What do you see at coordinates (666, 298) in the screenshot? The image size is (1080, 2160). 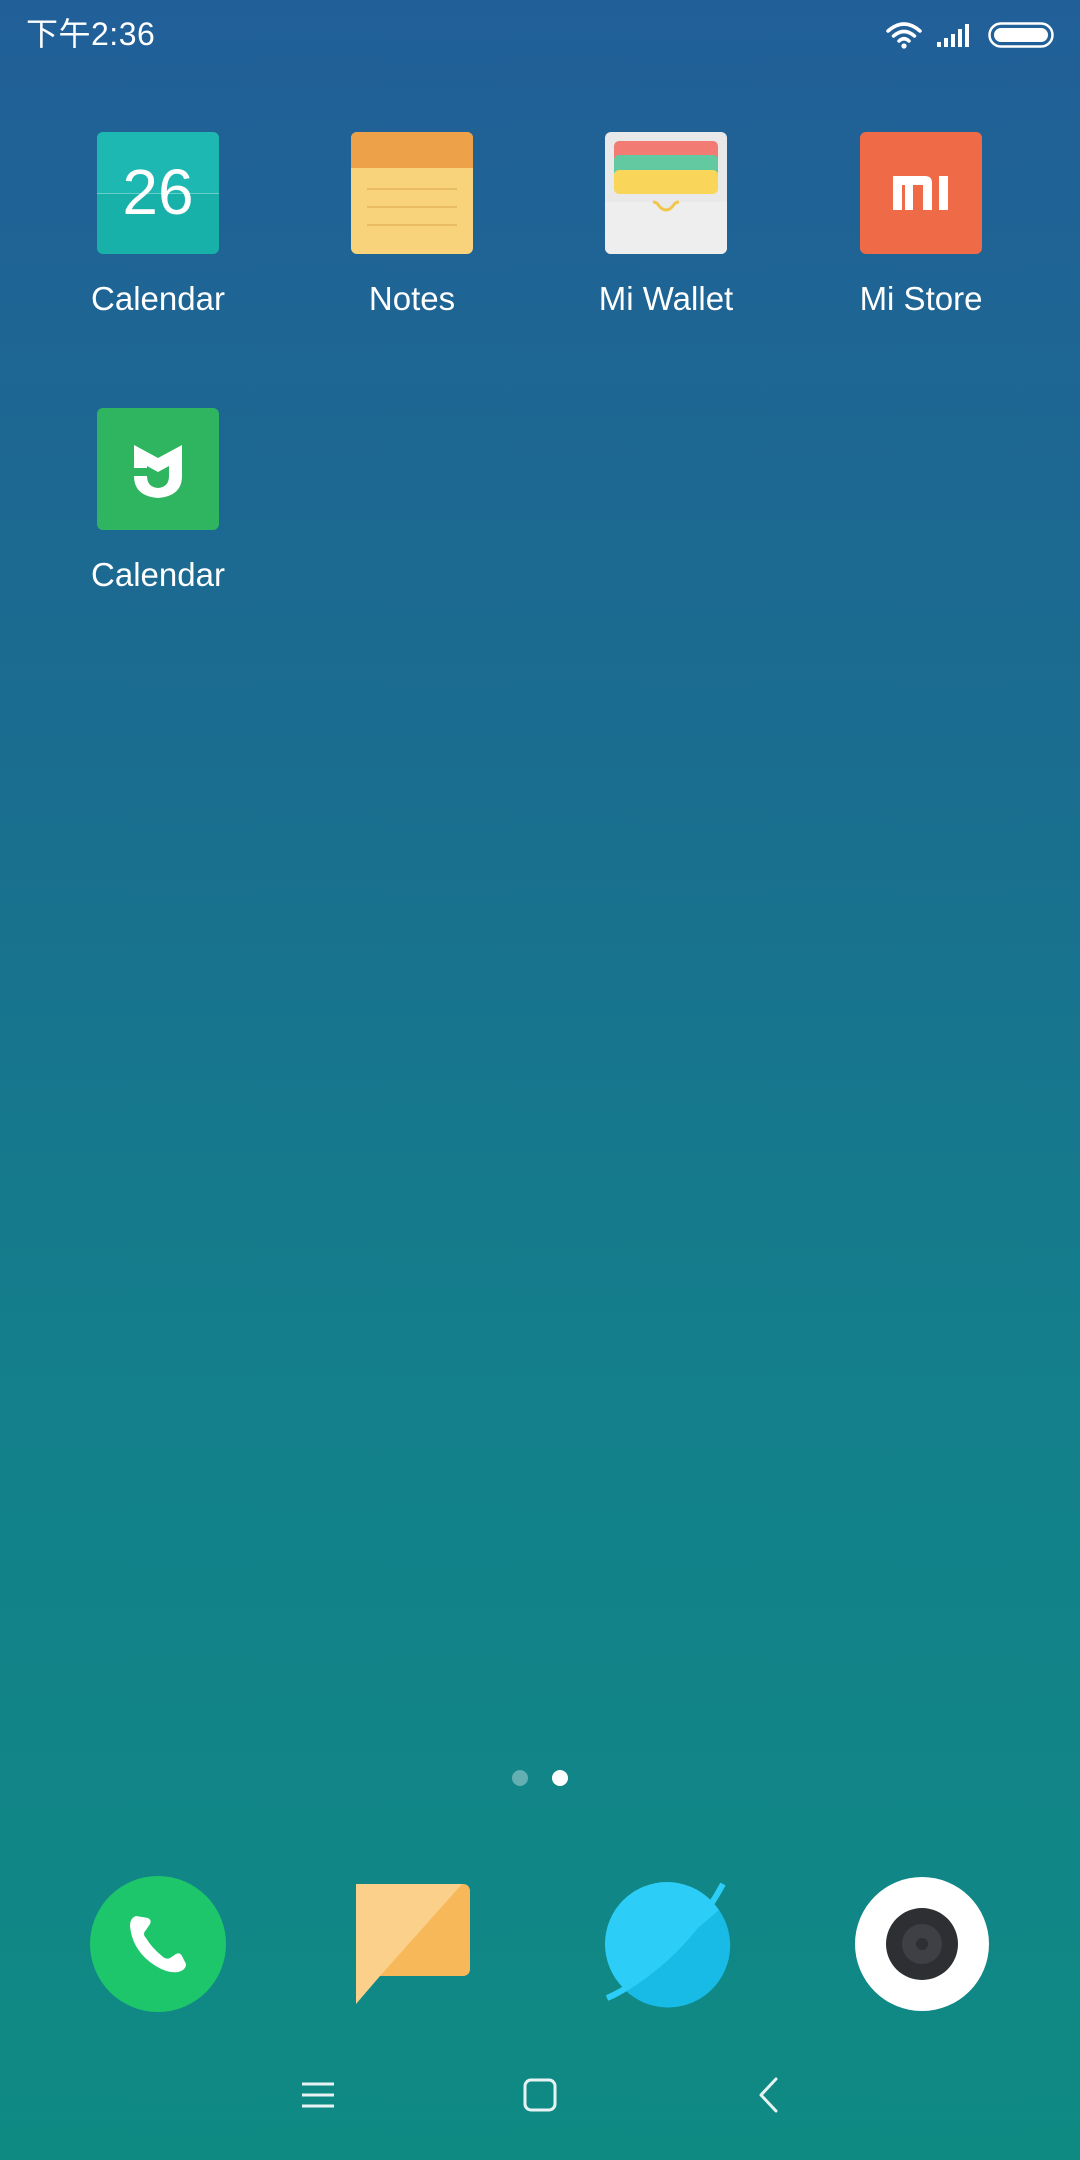 I see `app-label: Mi Wallet` at bounding box center [666, 298].